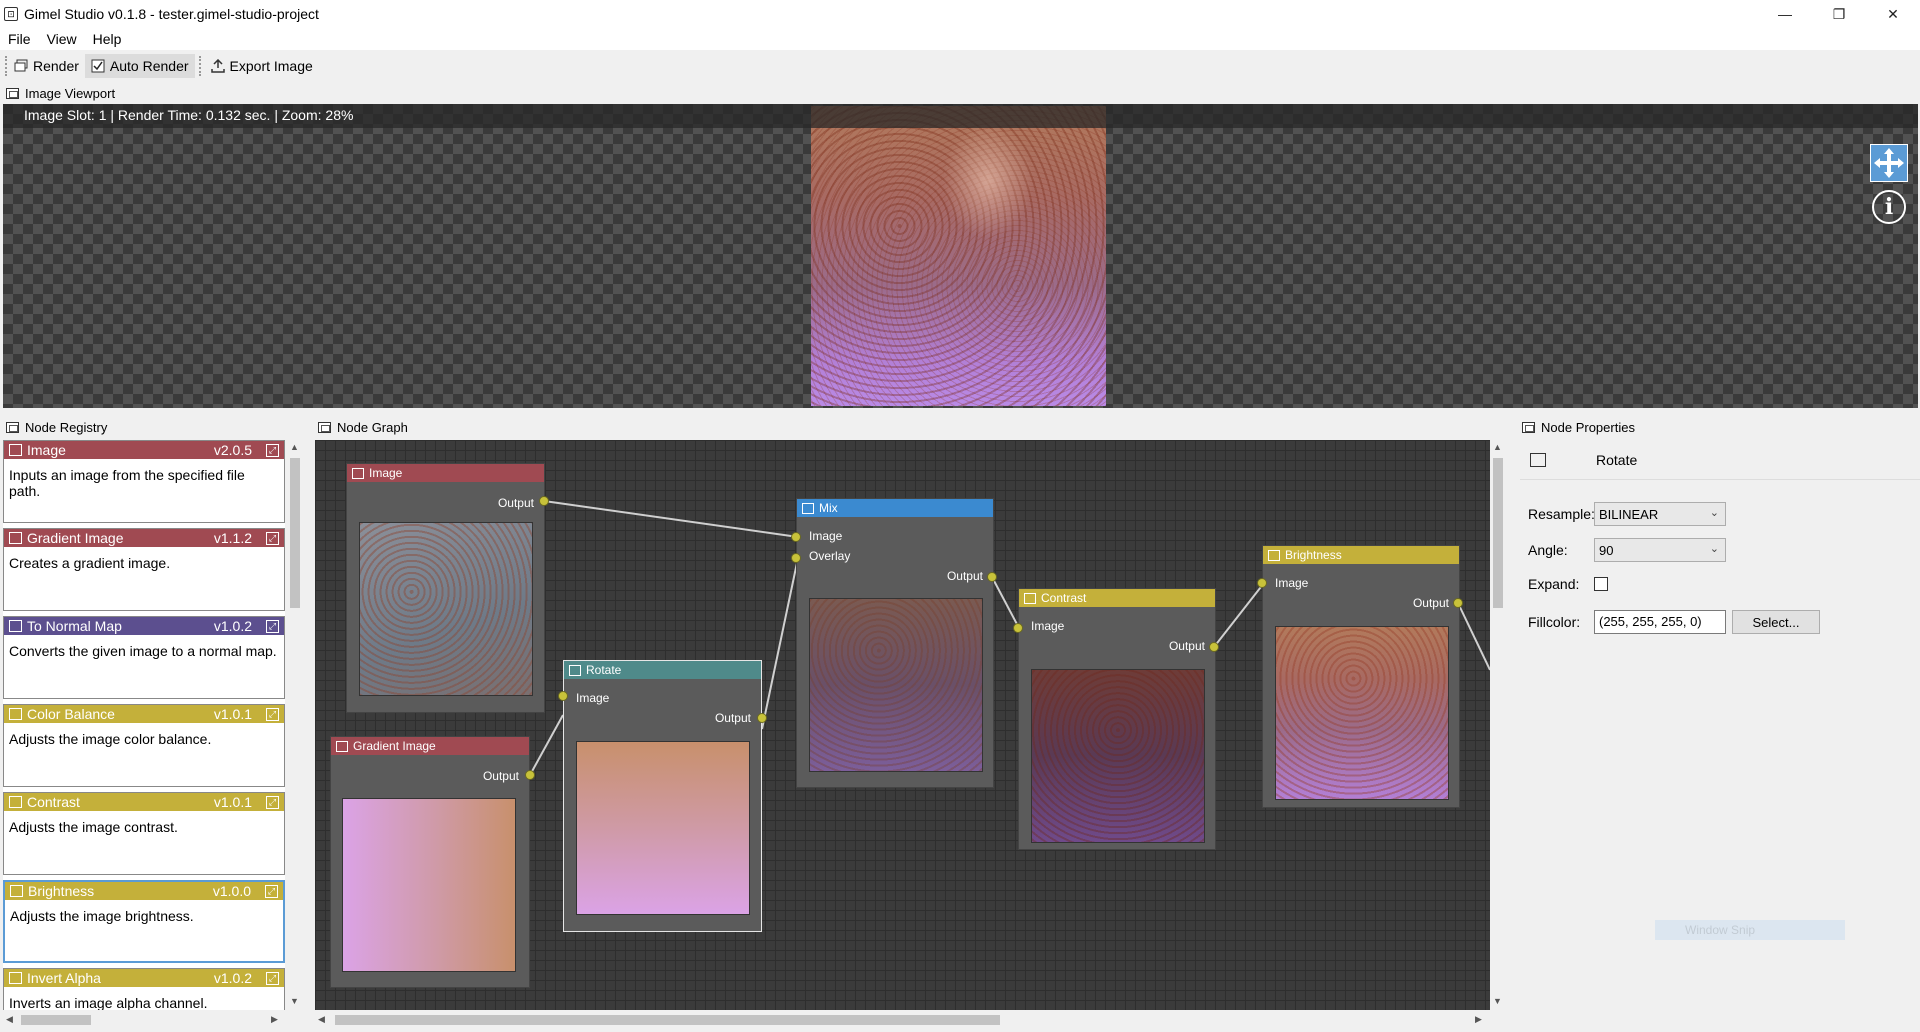 The width and height of the screenshot is (1920, 1032). What do you see at coordinates (144, 626) in the screenshot?
I see `registry-item-header: To Normal Map v1.0.2 ⤢` at bounding box center [144, 626].